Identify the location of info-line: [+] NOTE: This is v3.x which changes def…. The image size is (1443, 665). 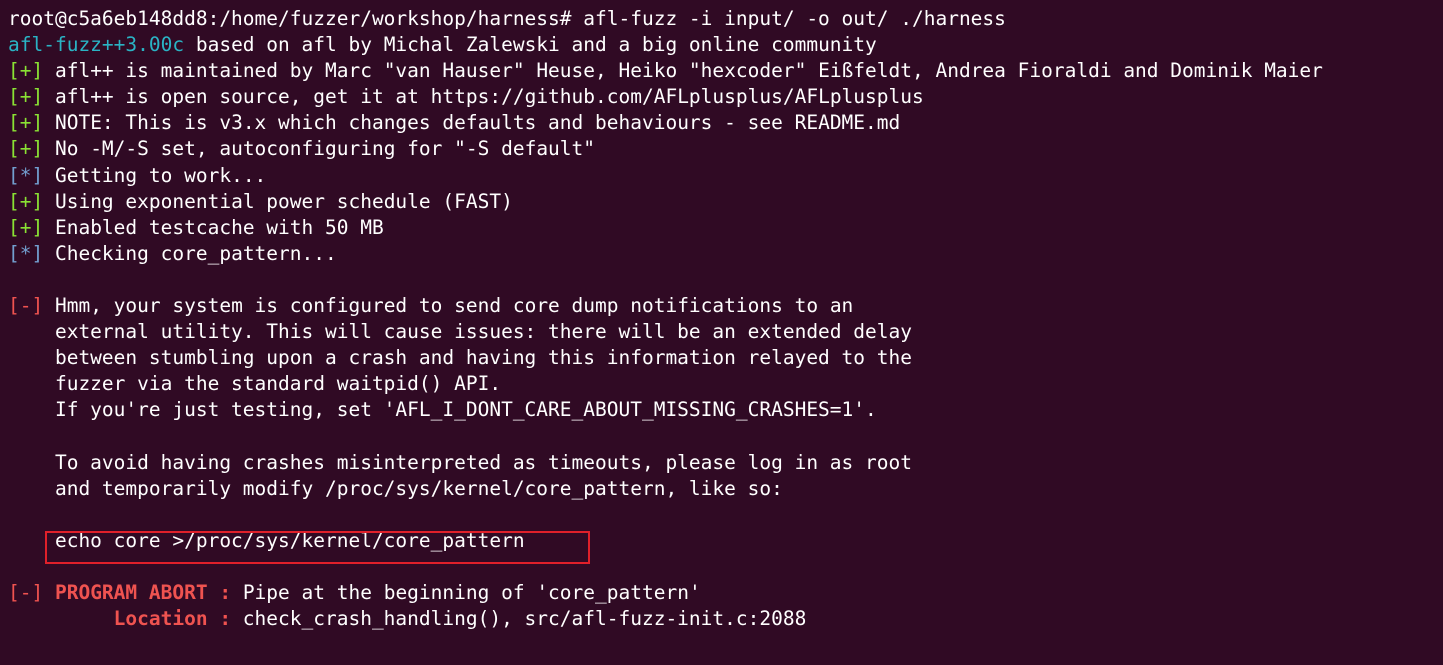
(725, 123).